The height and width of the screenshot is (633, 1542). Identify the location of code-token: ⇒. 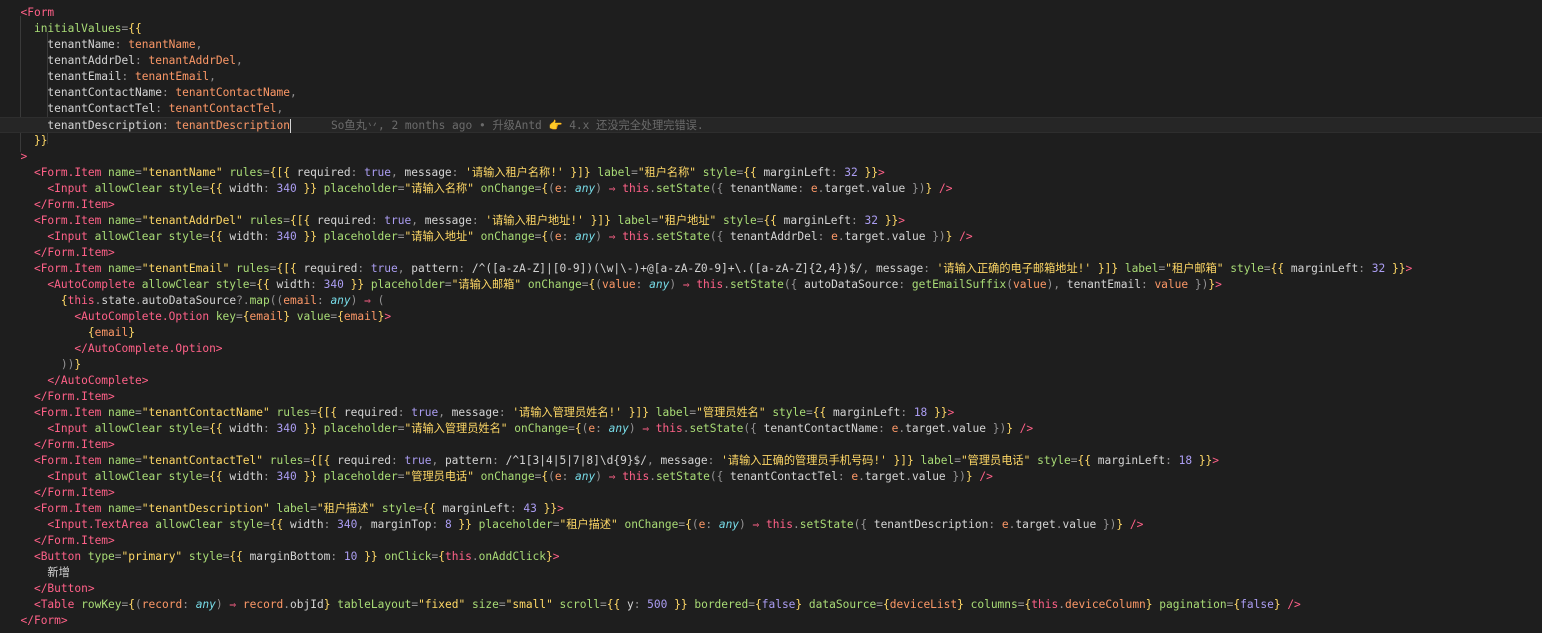
(615, 236).